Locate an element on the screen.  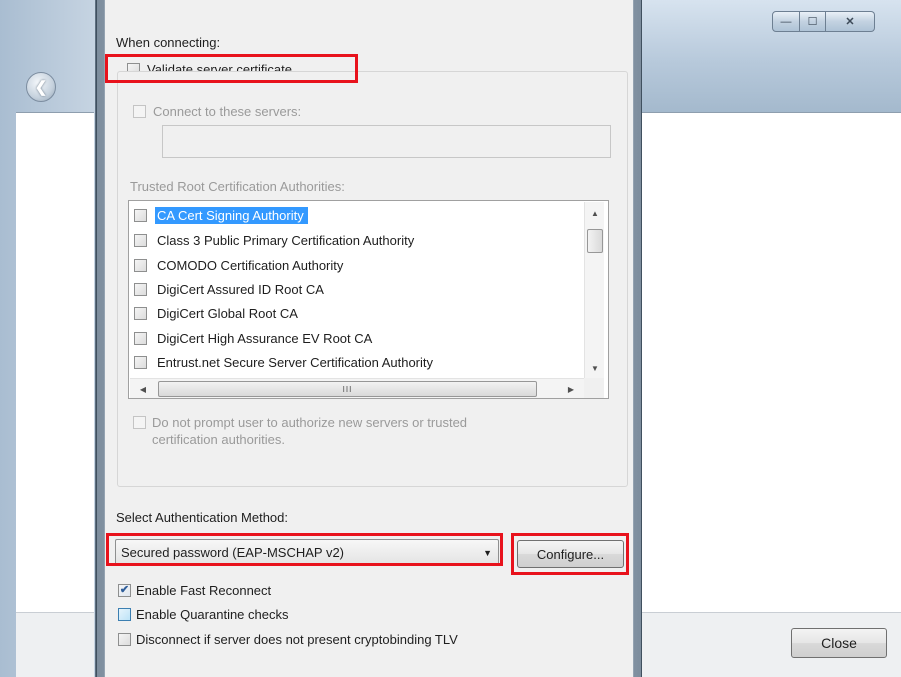
auth-method-label: Select Authentication Method: is located at coordinates (202, 517).